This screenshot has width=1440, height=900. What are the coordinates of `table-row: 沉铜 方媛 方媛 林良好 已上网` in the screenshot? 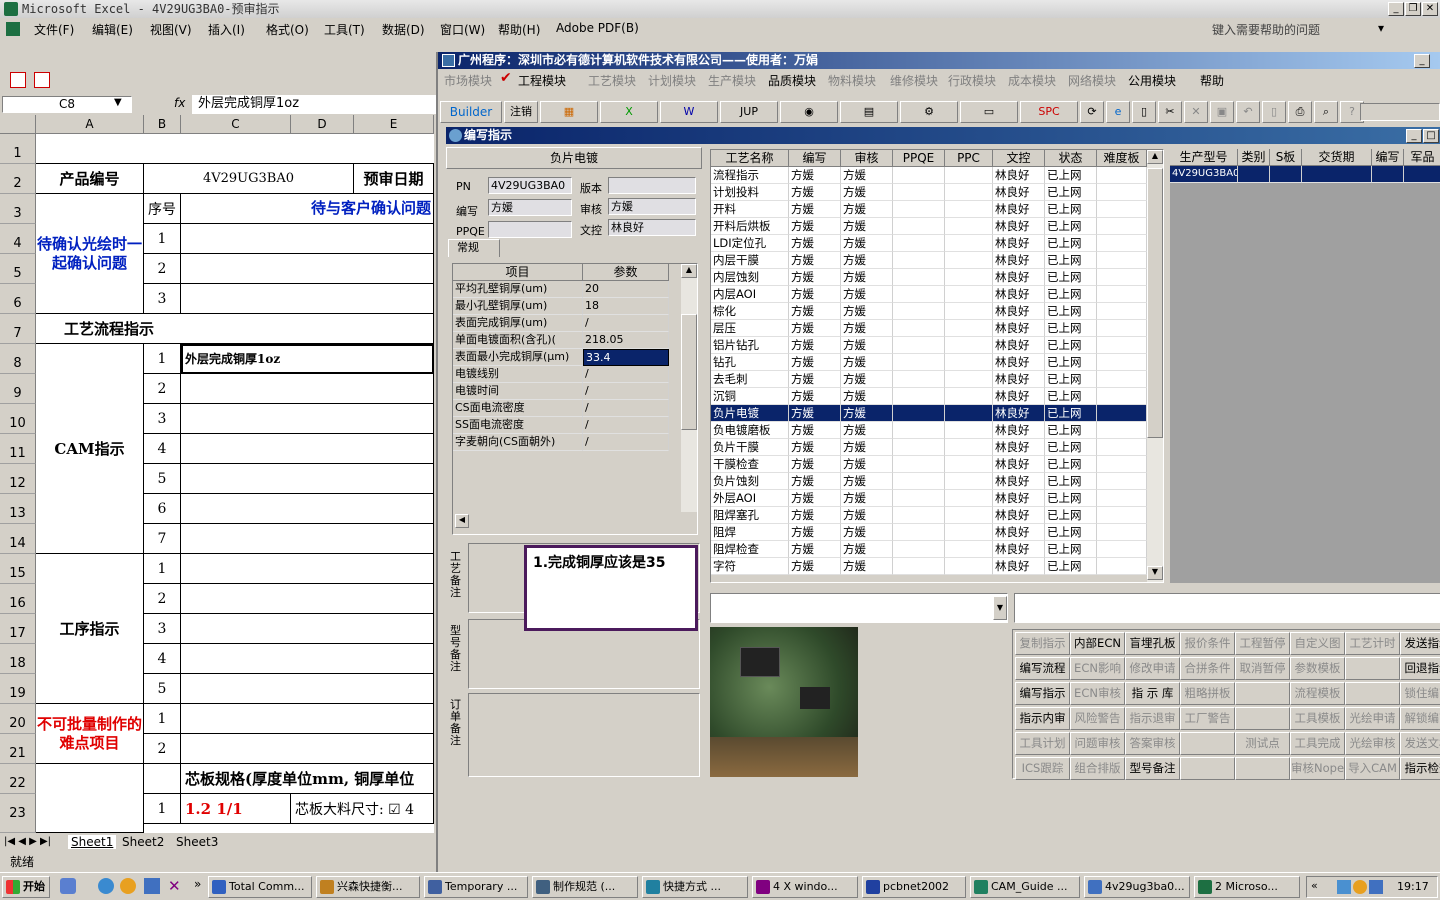 It's located at (929, 396).